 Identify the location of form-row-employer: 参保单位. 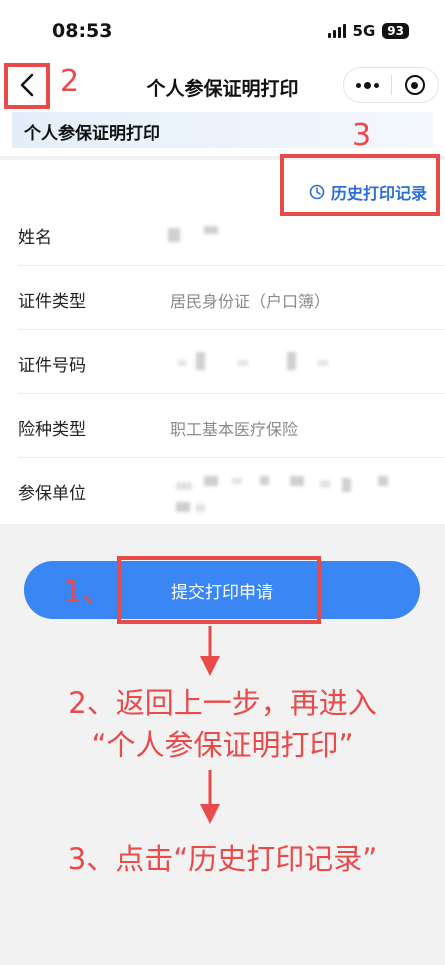
(222, 490).